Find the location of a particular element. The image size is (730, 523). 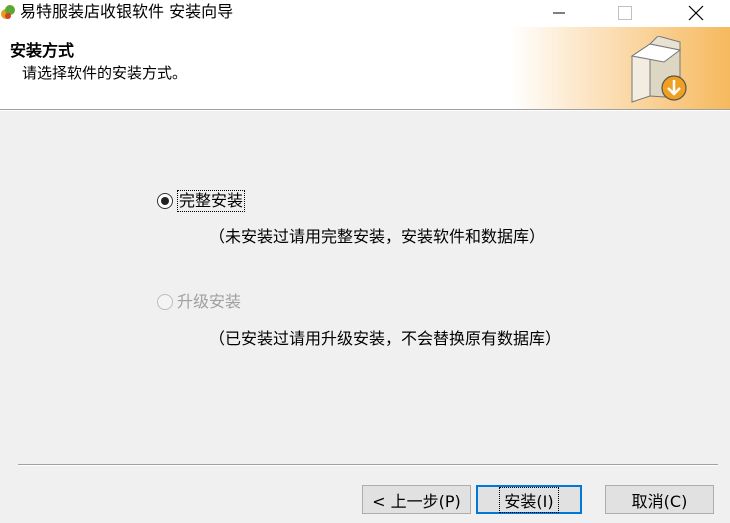

maximize-icon is located at coordinates (625, 12).